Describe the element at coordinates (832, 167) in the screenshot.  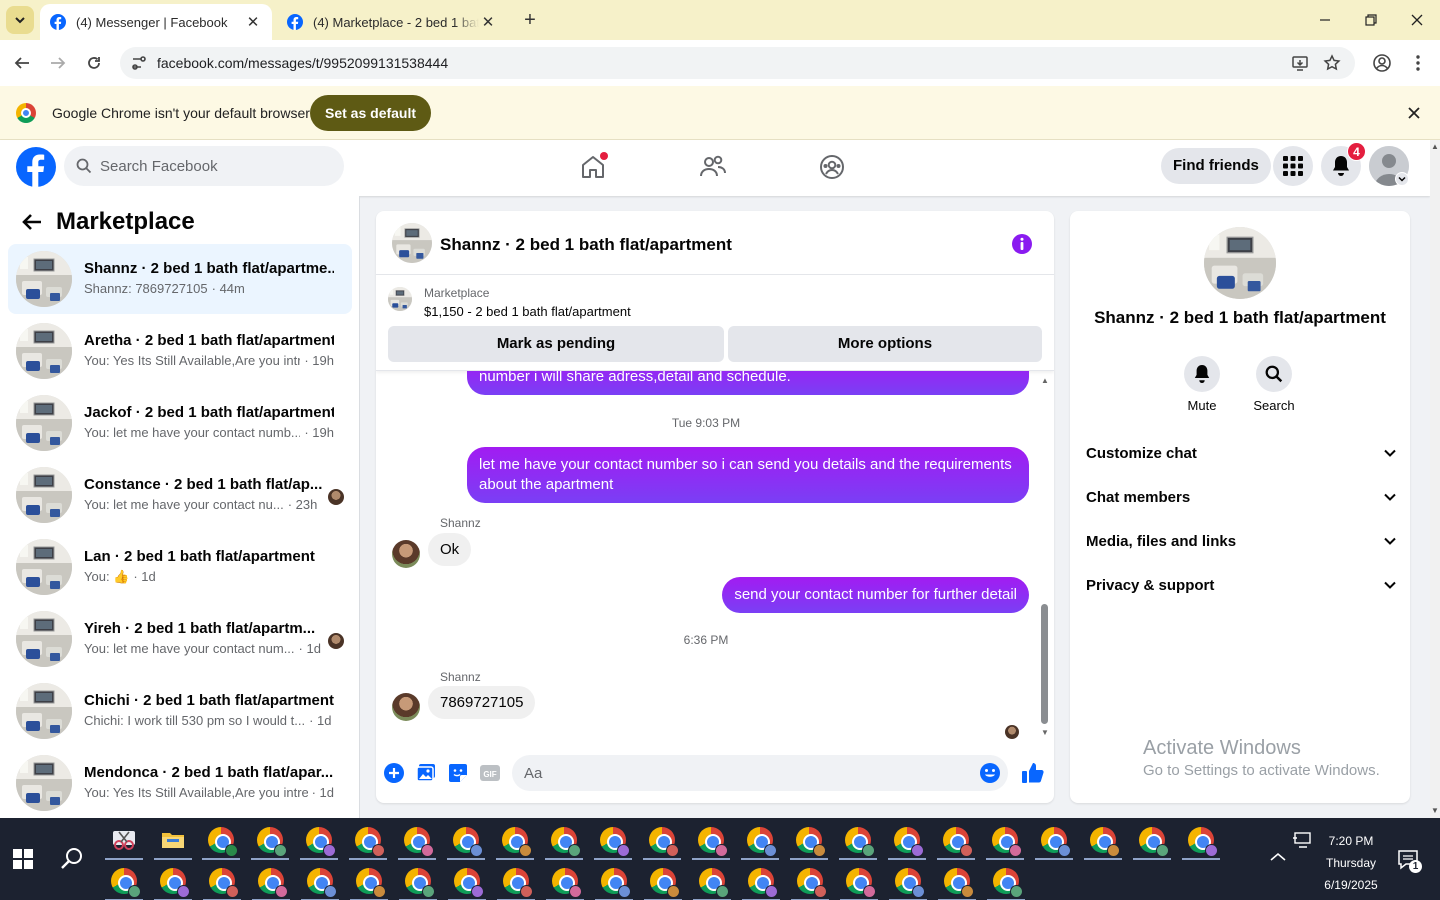
I see `nav-groups` at that location.